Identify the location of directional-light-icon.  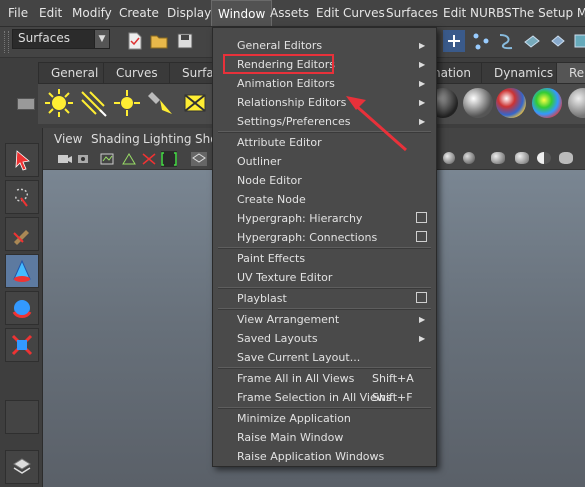
(93, 103).